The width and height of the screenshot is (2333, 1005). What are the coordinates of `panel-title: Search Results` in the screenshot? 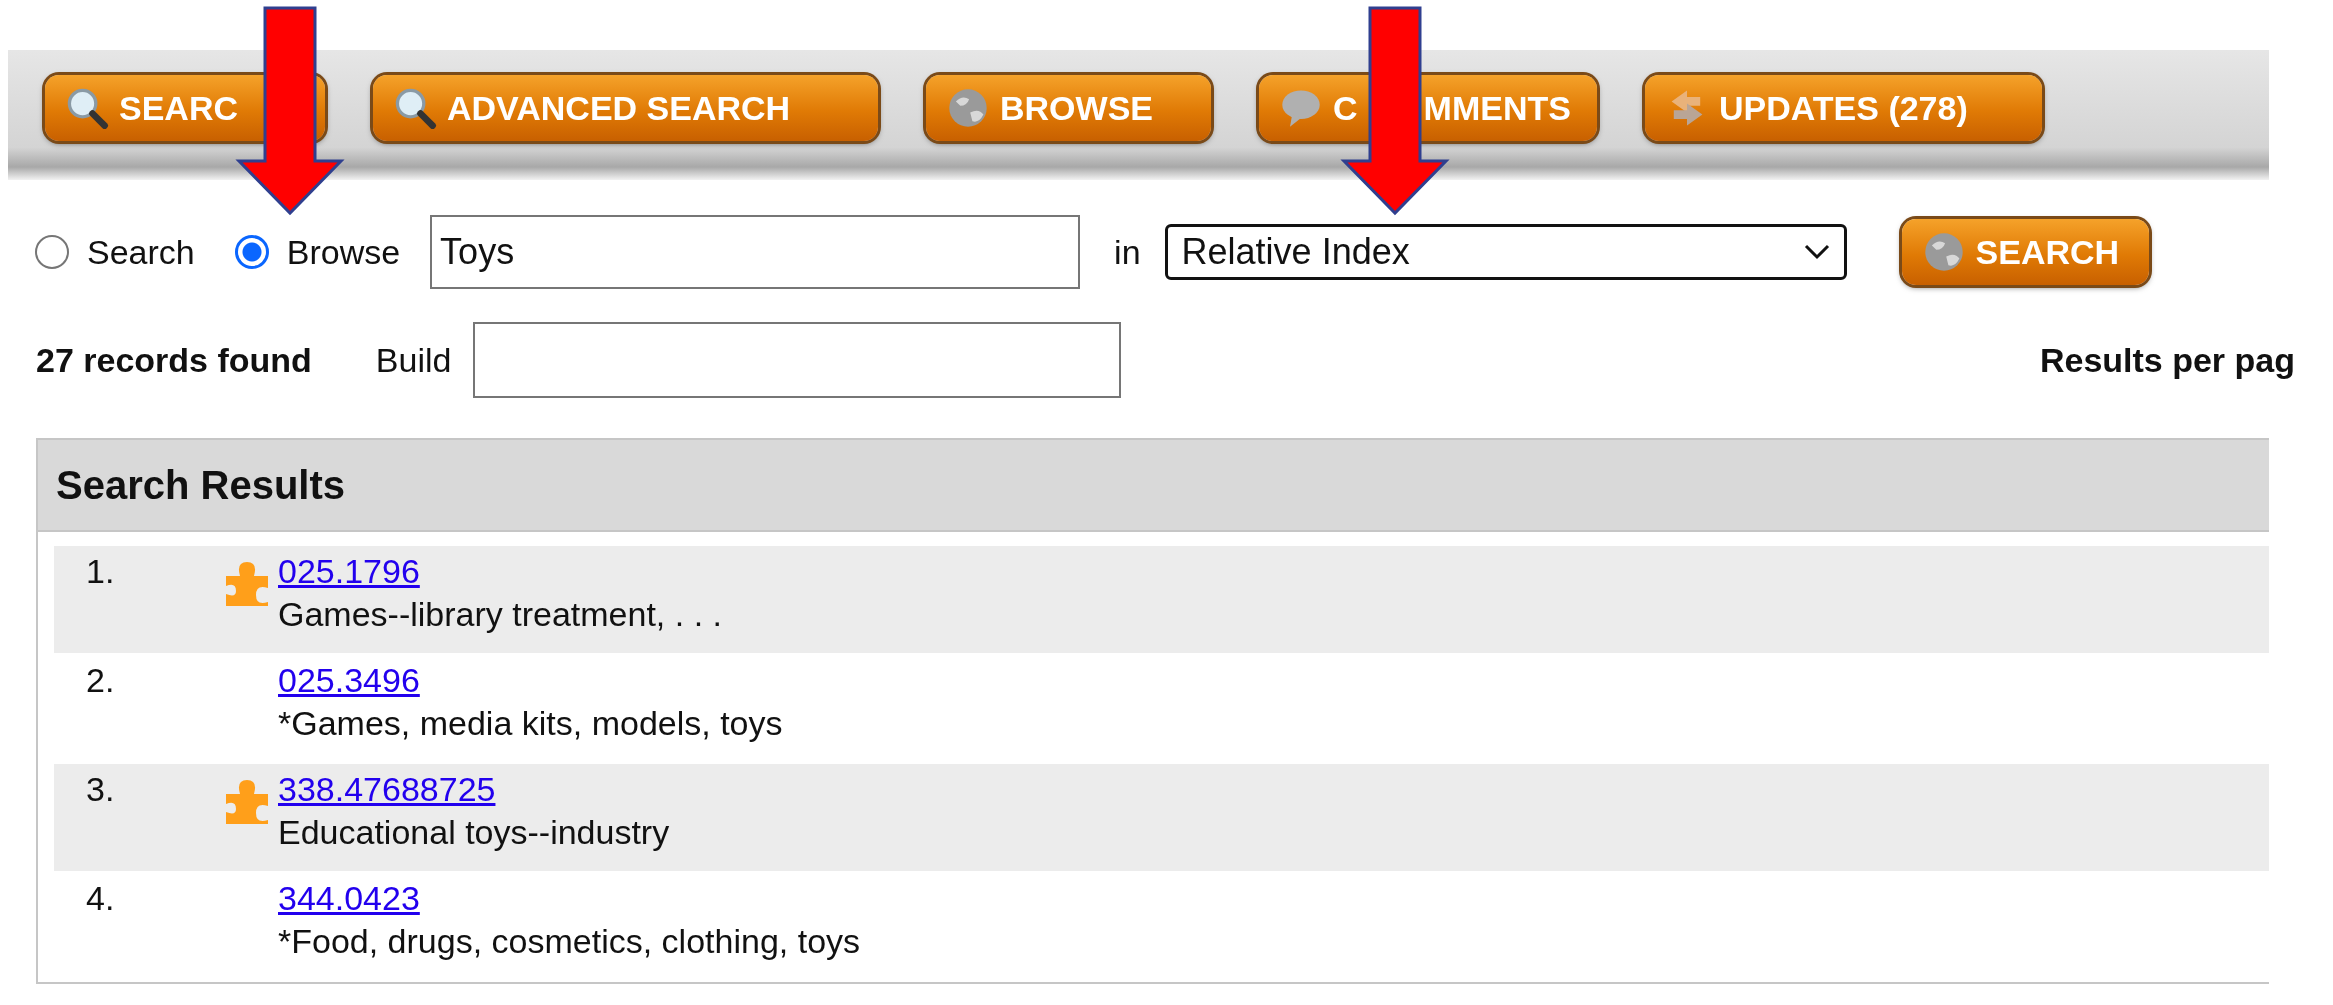 It's located at (1153, 486).